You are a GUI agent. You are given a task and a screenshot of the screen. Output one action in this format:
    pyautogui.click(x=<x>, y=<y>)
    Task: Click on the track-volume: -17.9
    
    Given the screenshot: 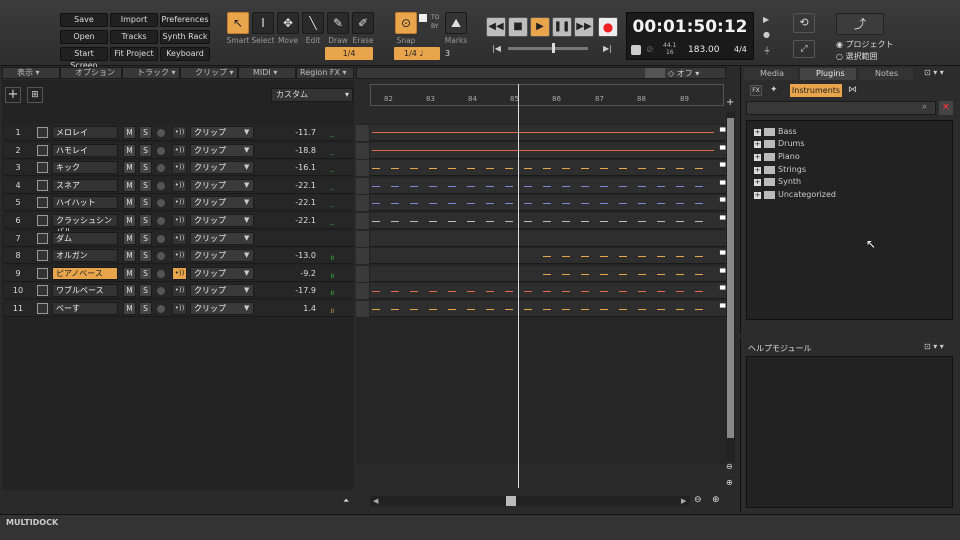 What is the action you would take?
    pyautogui.click(x=290, y=290)
    